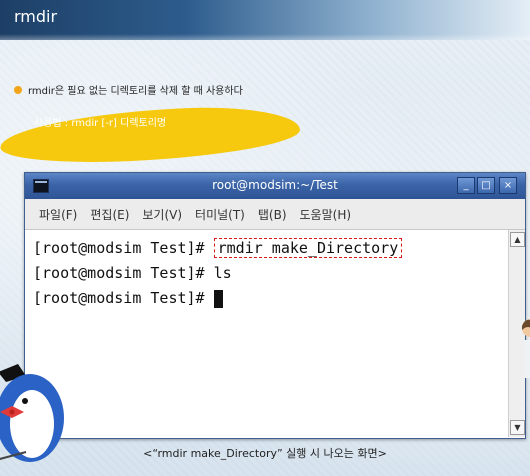 Image resolution: width=530 pixels, height=476 pixels. Describe the element at coordinates (36, 16) in the screenshot. I see `slide-title: rmdir` at that location.